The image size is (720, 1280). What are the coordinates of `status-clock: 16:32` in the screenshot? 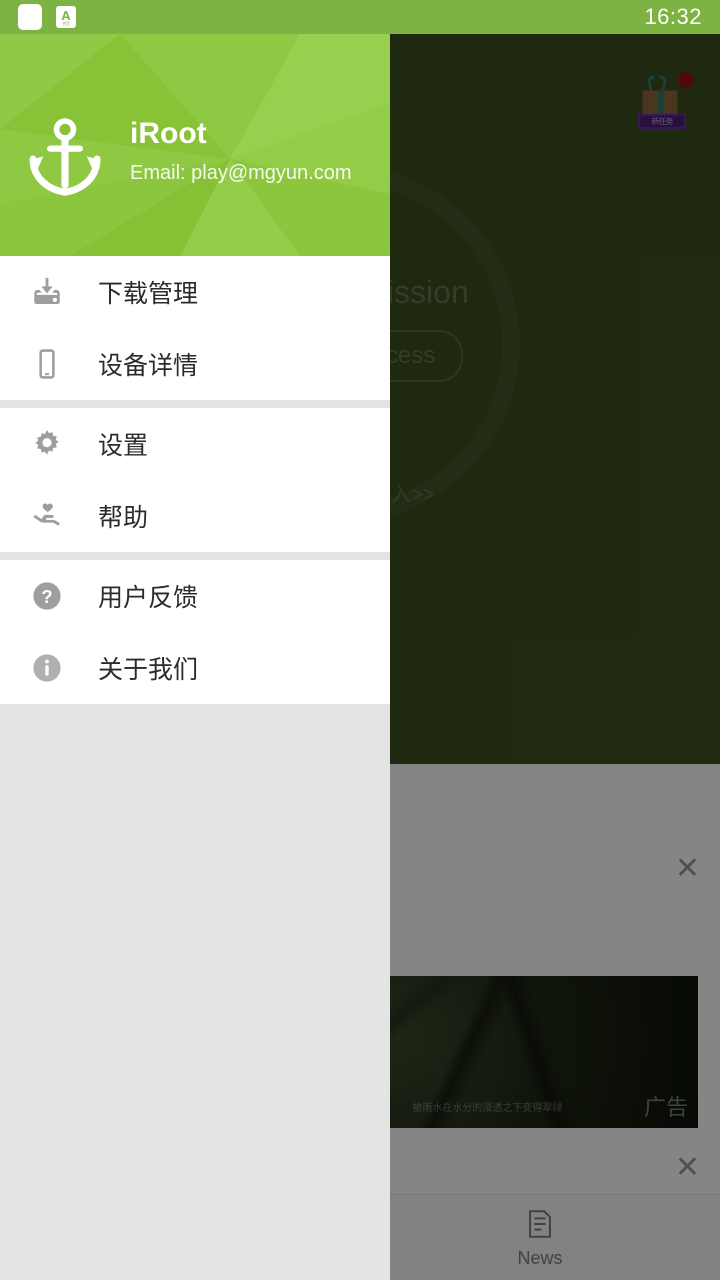 It's located at (673, 16).